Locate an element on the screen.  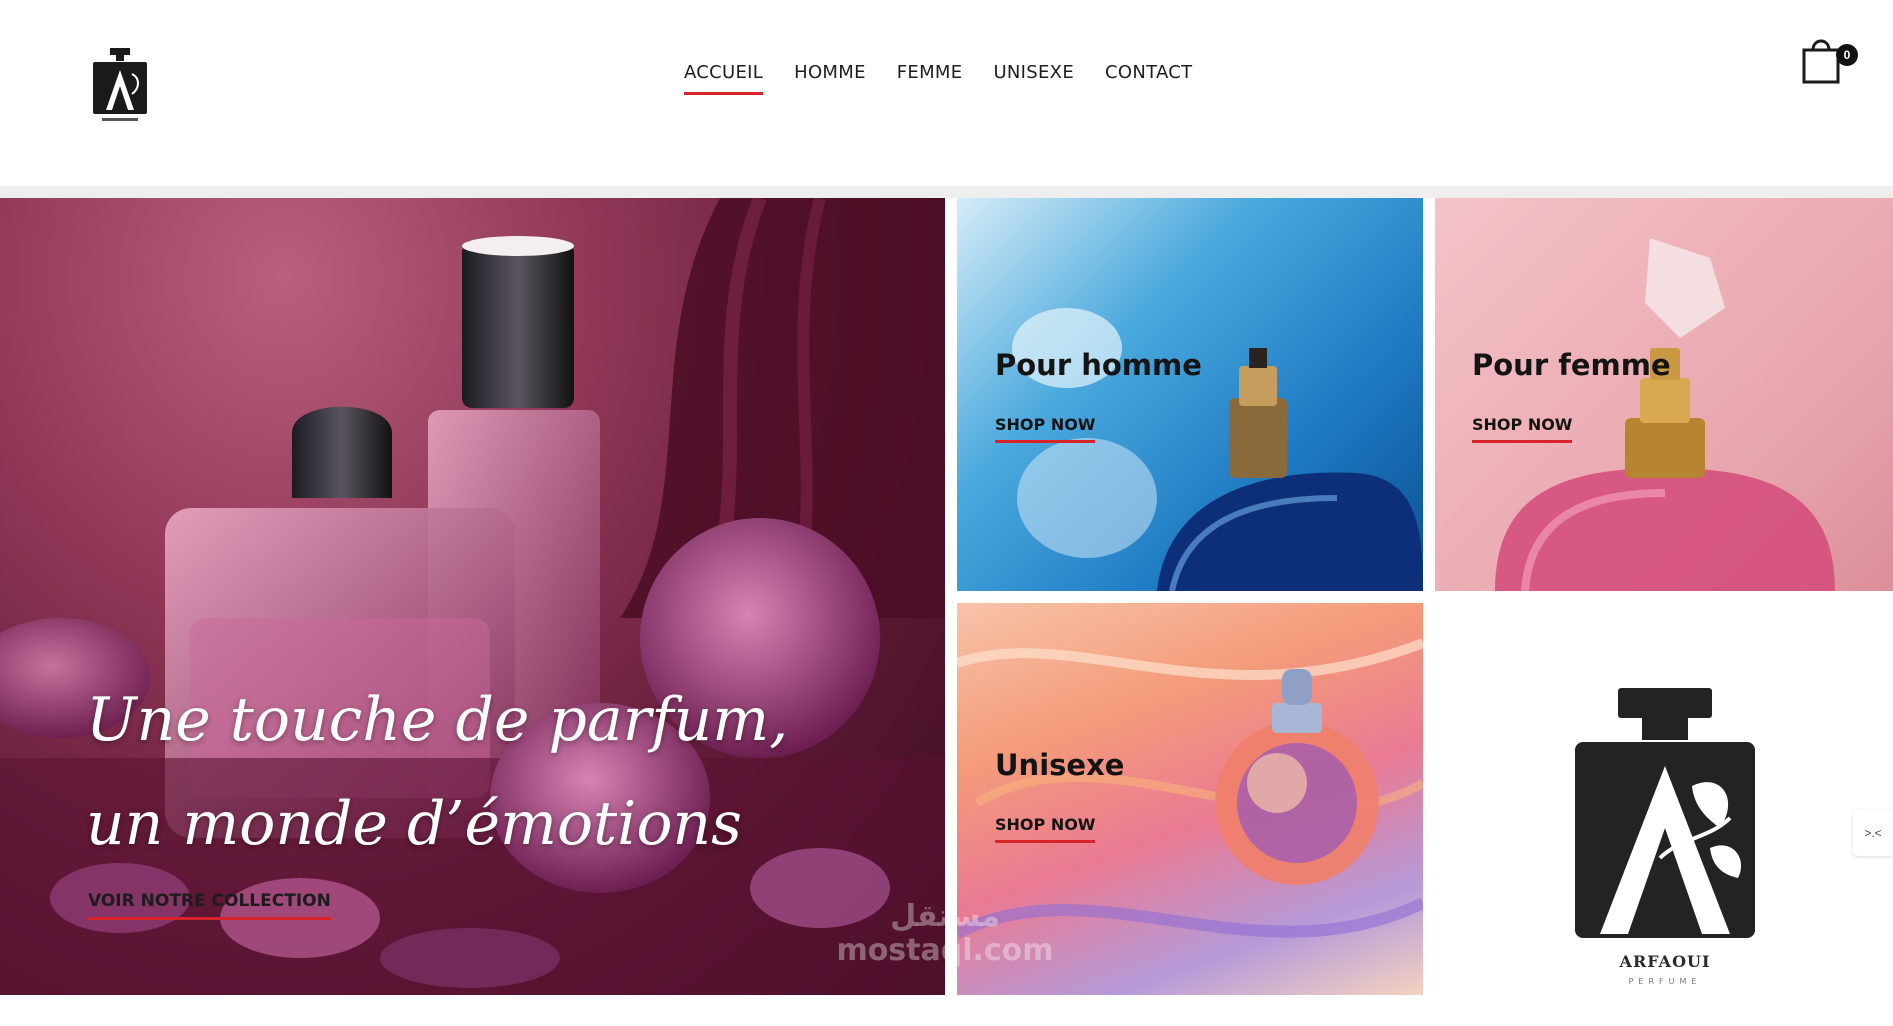
shop-now-unisexe-link: SHOP NOW is located at coordinates (1045, 829).